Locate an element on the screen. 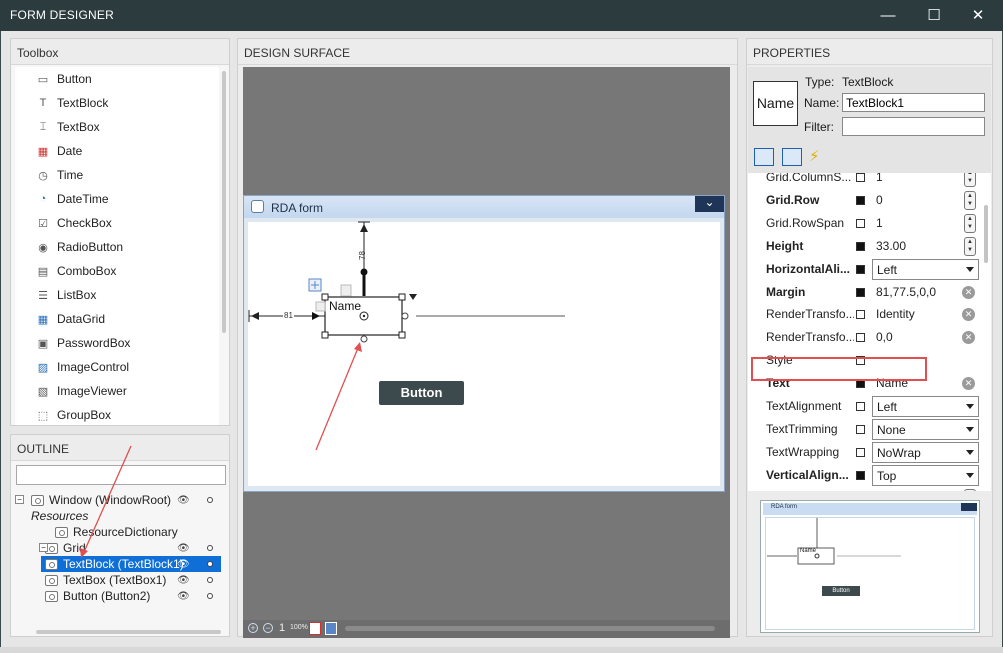  property-row: RenderTransfo... 0,0 ✕ is located at coordinates (863, 337).